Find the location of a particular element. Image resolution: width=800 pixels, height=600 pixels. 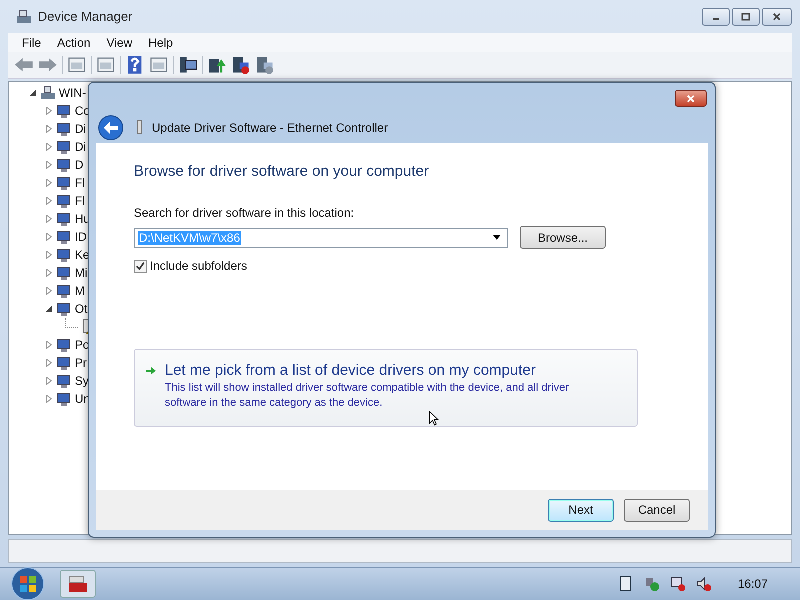

dialog-title: Update Driver Software - Ethernet Controller is located at coordinates (270, 127).